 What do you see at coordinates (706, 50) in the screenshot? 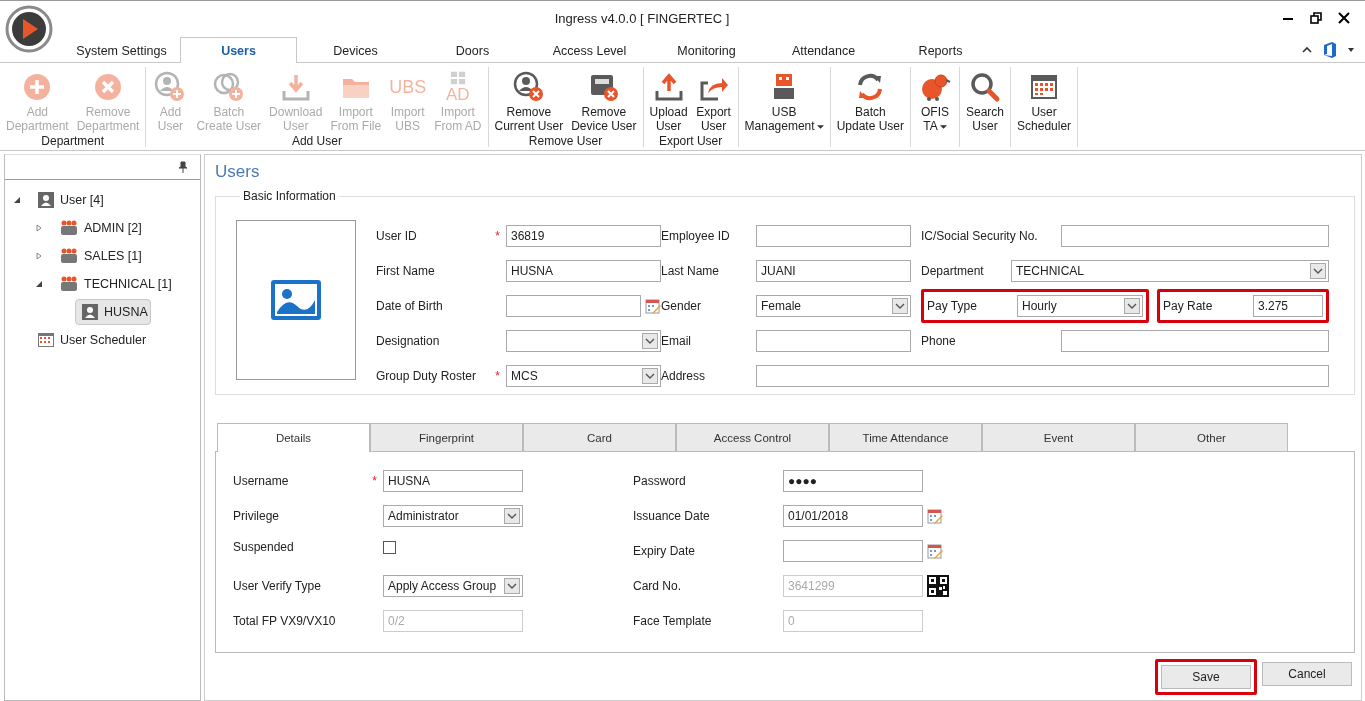
I see `menu-tab: Monitoring` at bounding box center [706, 50].